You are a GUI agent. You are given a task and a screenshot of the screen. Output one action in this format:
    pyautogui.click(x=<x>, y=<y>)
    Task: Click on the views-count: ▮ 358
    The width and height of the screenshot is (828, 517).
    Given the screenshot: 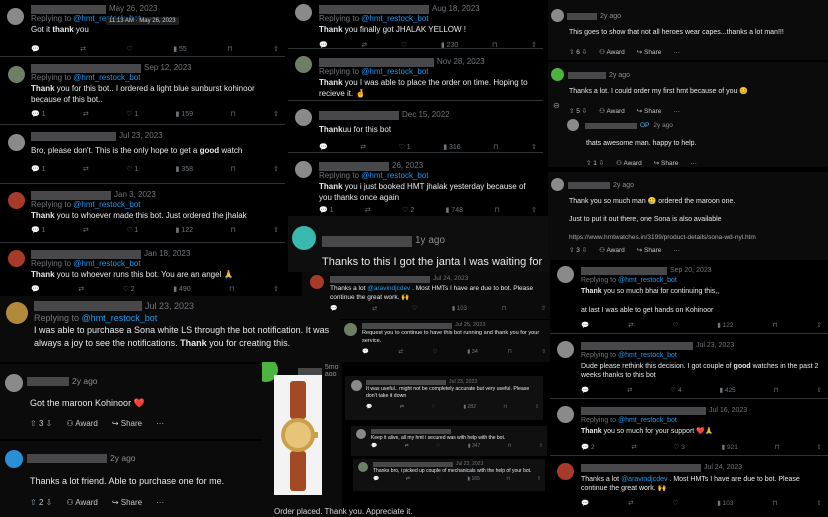 What is the action you would take?
    pyautogui.click(x=184, y=169)
    